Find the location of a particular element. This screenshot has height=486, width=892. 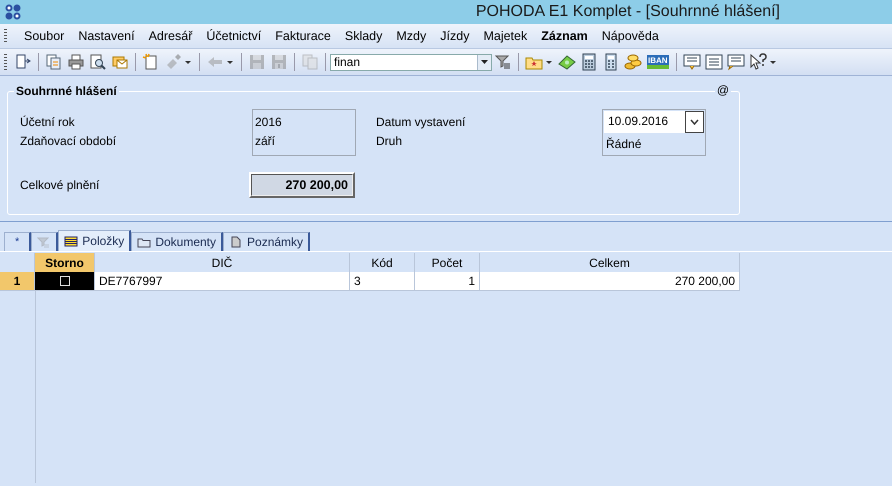

menu-item: Nápověda is located at coordinates (630, 36).